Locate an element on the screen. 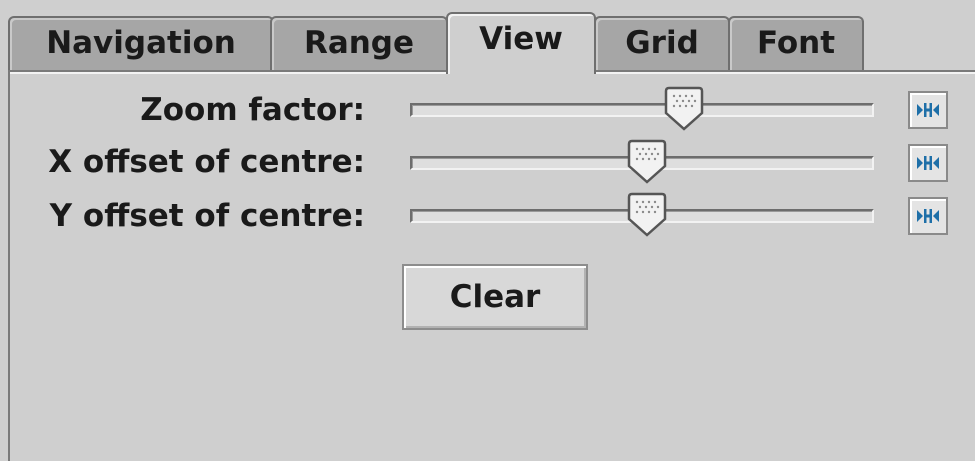 The image size is (975, 461). clear-button: Clear is located at coordinates (495, 297).